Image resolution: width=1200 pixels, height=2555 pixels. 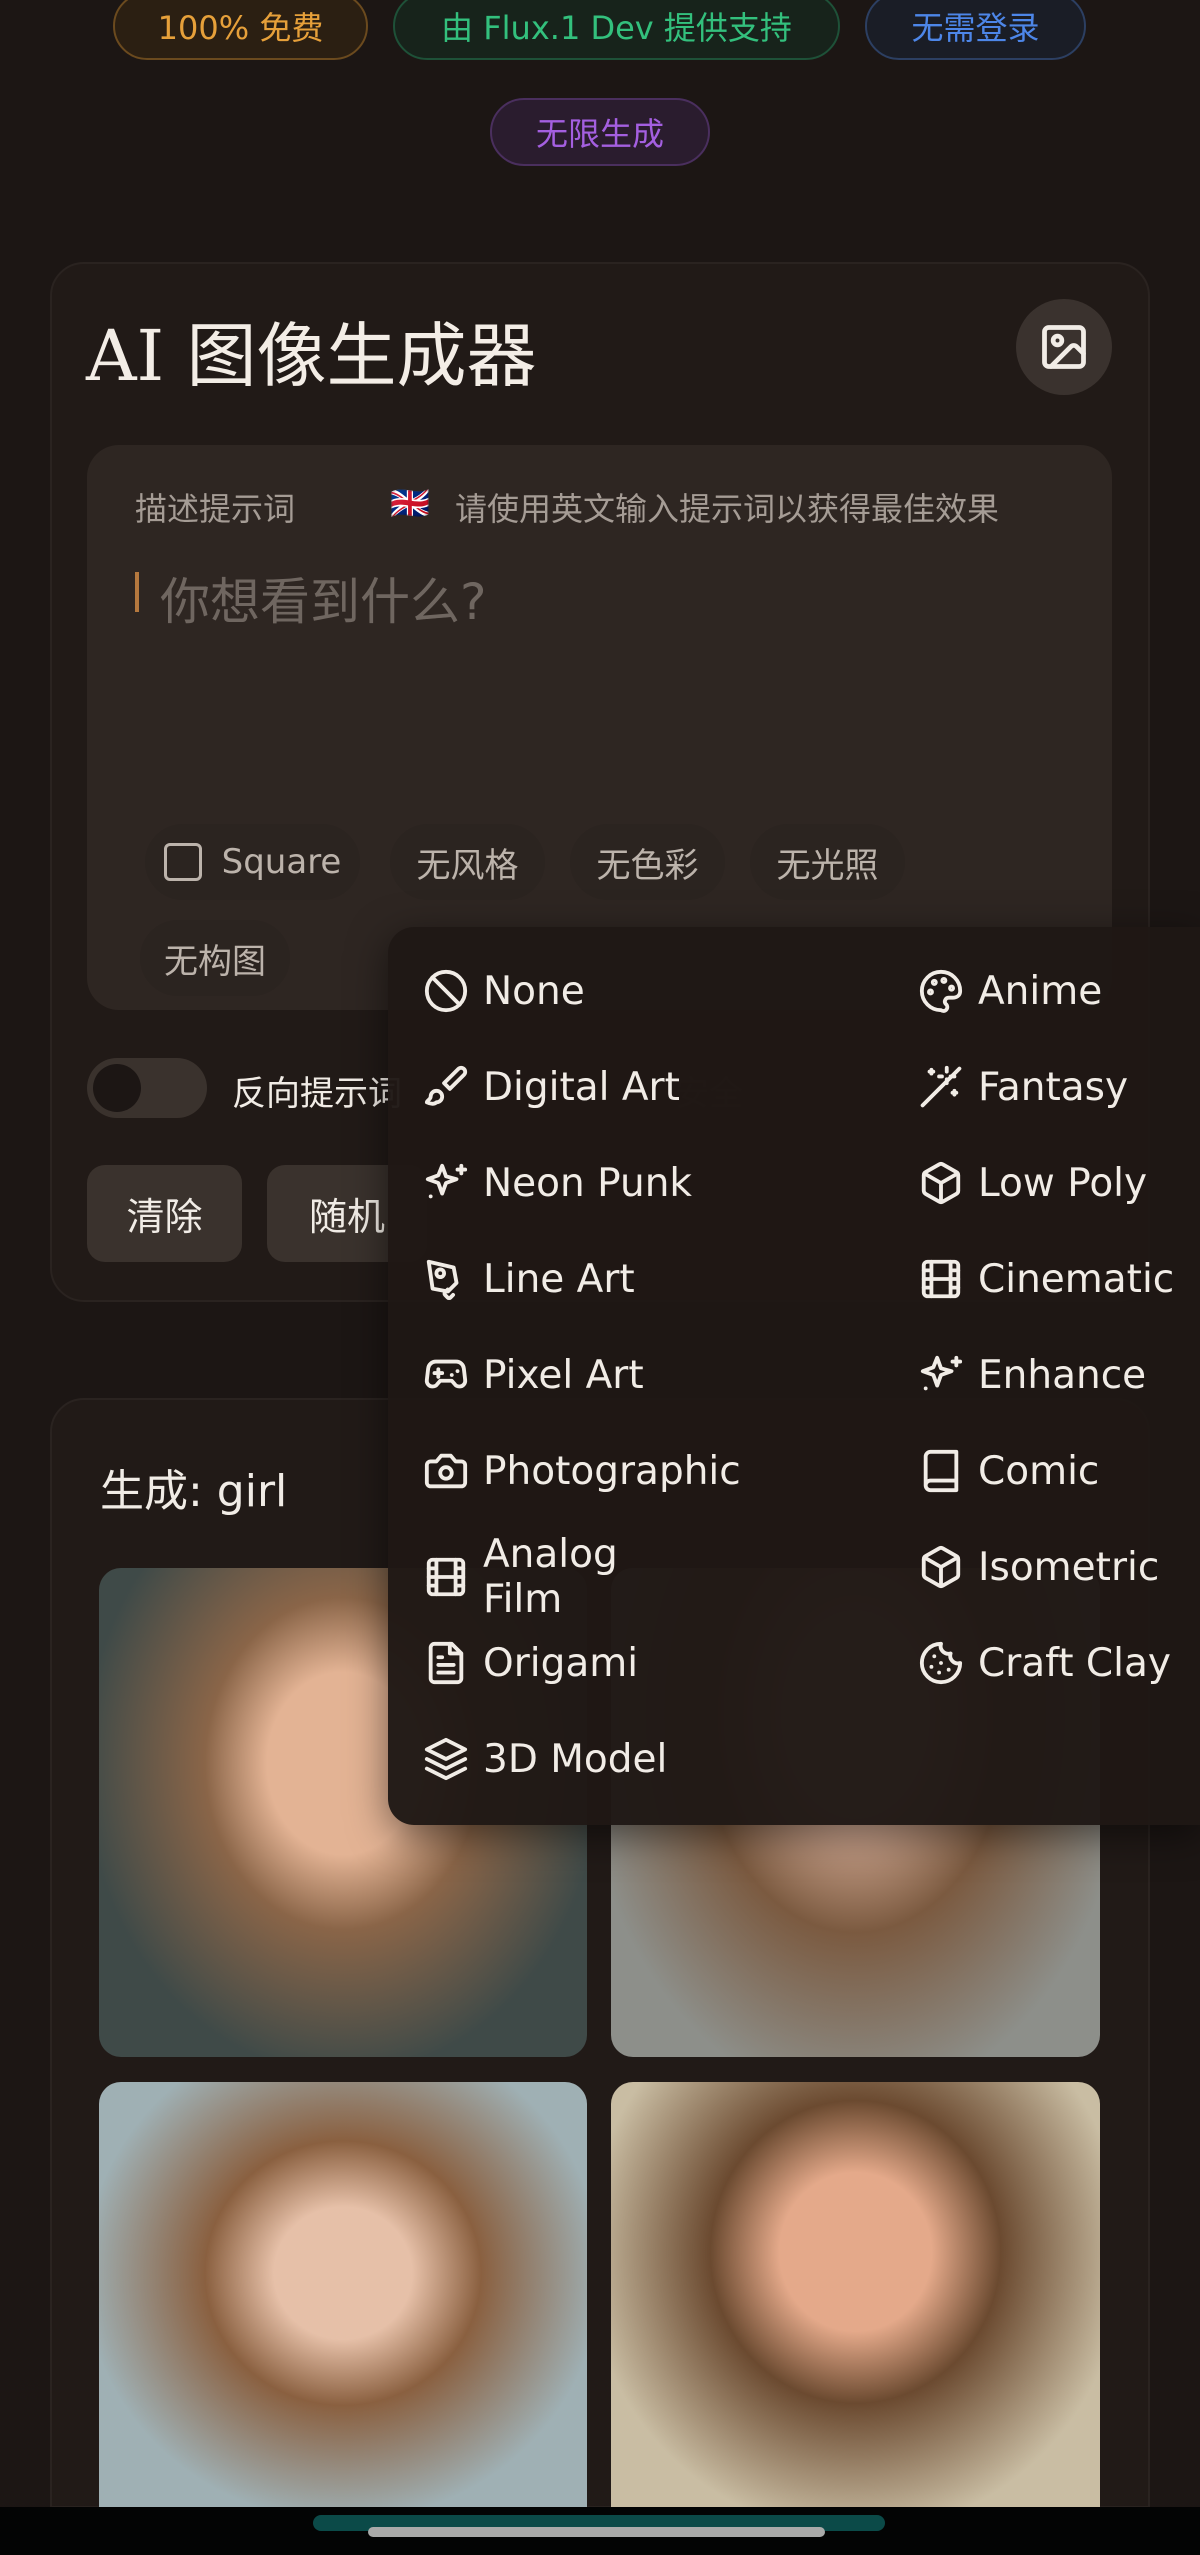 I want to click on style-option-label: Comic, so click(x=1039, y=1471).